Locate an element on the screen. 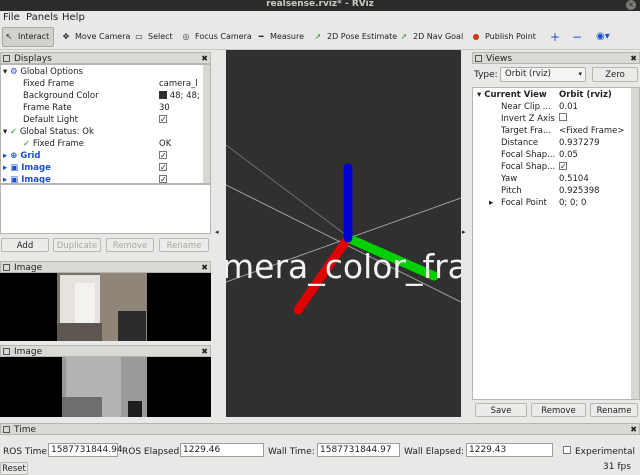 The image size is (640, 475). background-color-value: 48; 48; is located at coordinates (179, 96).